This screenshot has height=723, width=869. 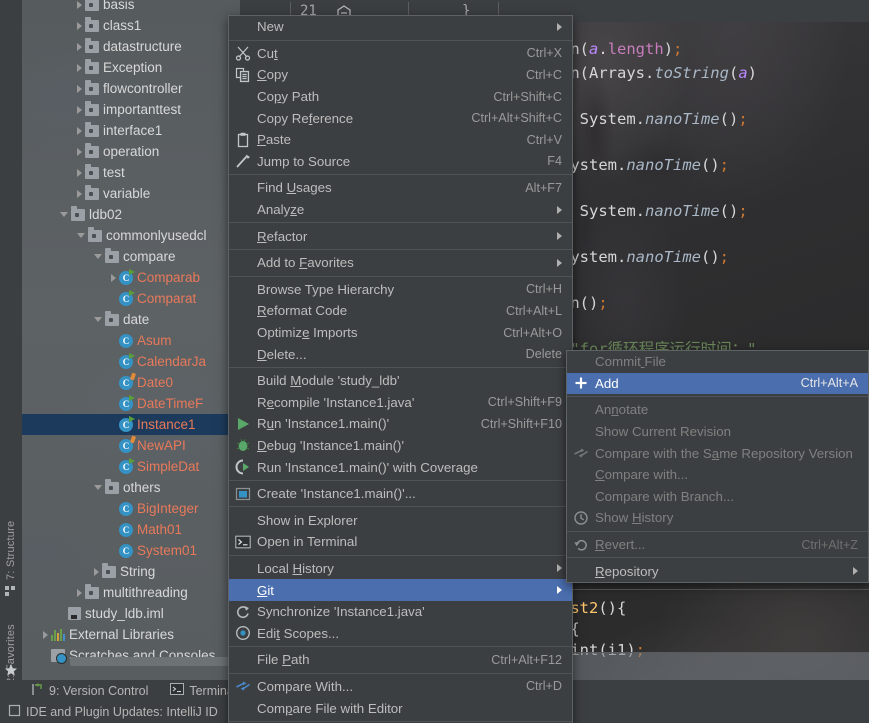 I want to click on tree-item: C SimpleDat, so click(x=131, y=466).